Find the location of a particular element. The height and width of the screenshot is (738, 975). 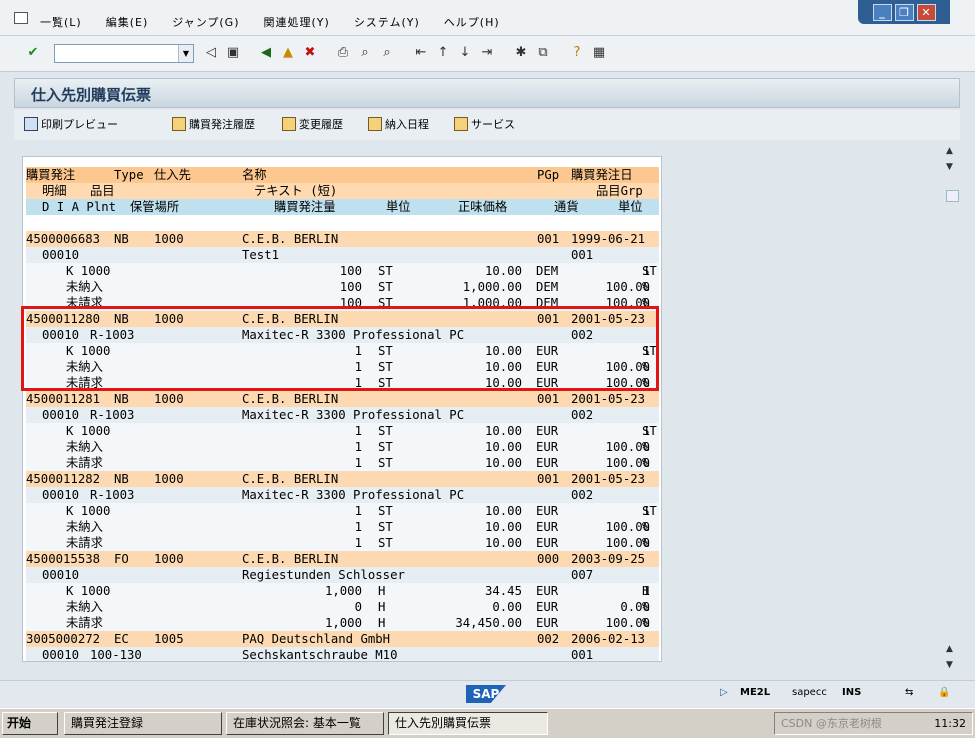

line-qty: 1,000 is located at coordinates (310, 591).